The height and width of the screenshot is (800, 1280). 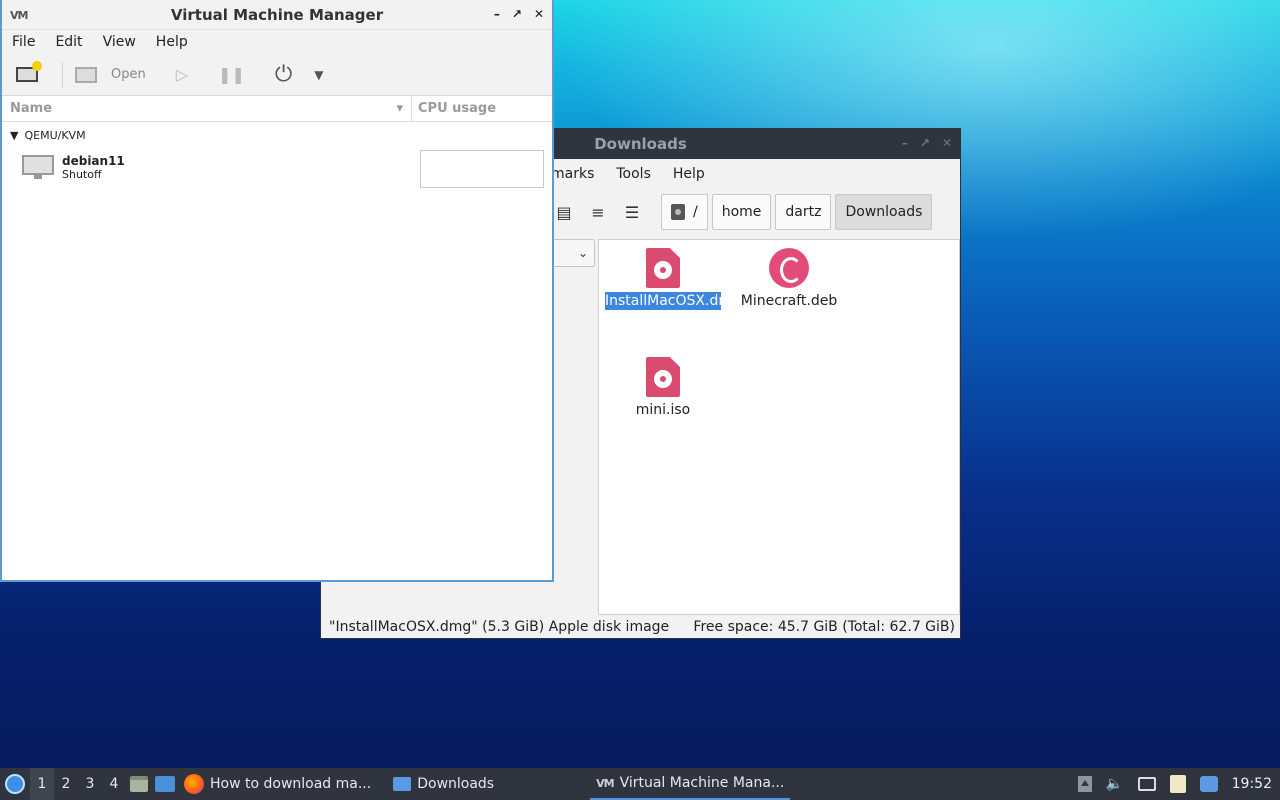 What do you see at coordinates (66, 784) in the screenshot?
I see `workspace-2: 2` at bounding box center [66, 784].